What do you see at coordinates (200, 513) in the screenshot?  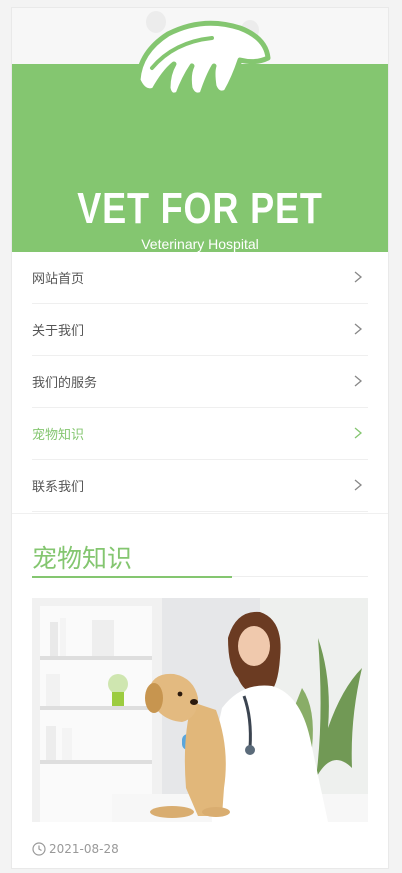 I see `section-divider` at bounding box center [200, 513].